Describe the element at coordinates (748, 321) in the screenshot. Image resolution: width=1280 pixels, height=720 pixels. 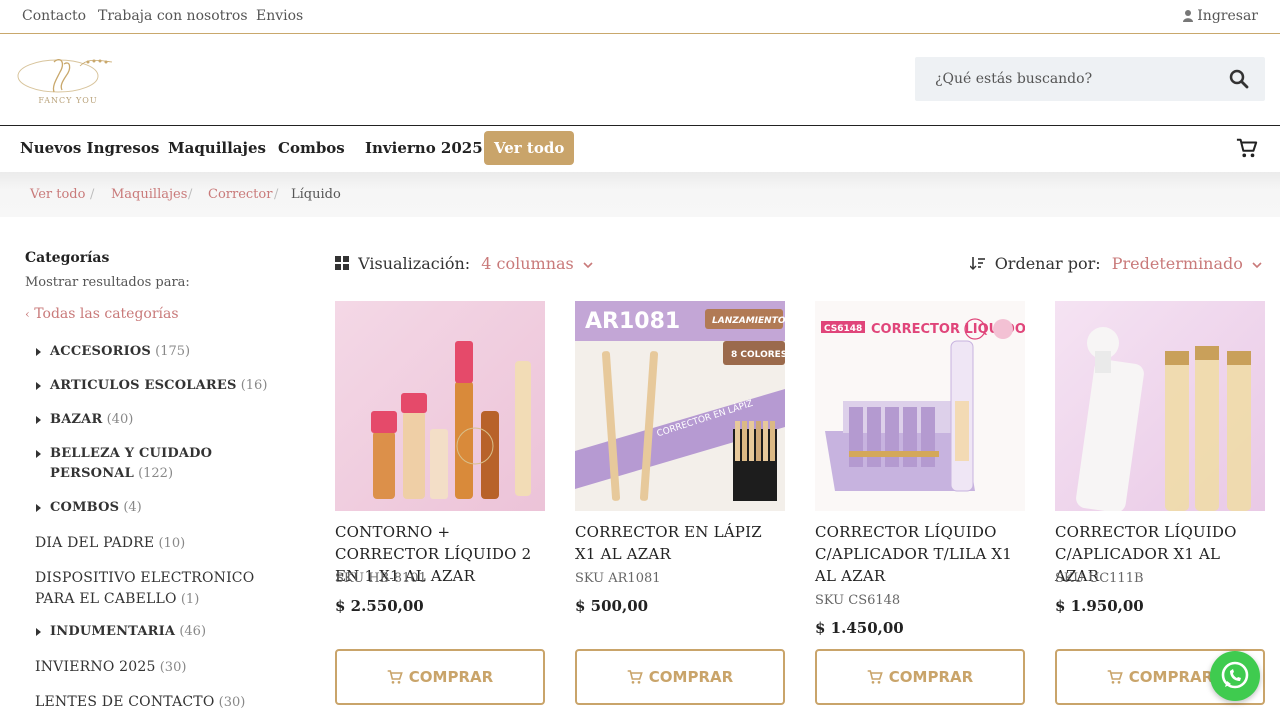
I see `image-text: LANZAMIENTO` at that location.